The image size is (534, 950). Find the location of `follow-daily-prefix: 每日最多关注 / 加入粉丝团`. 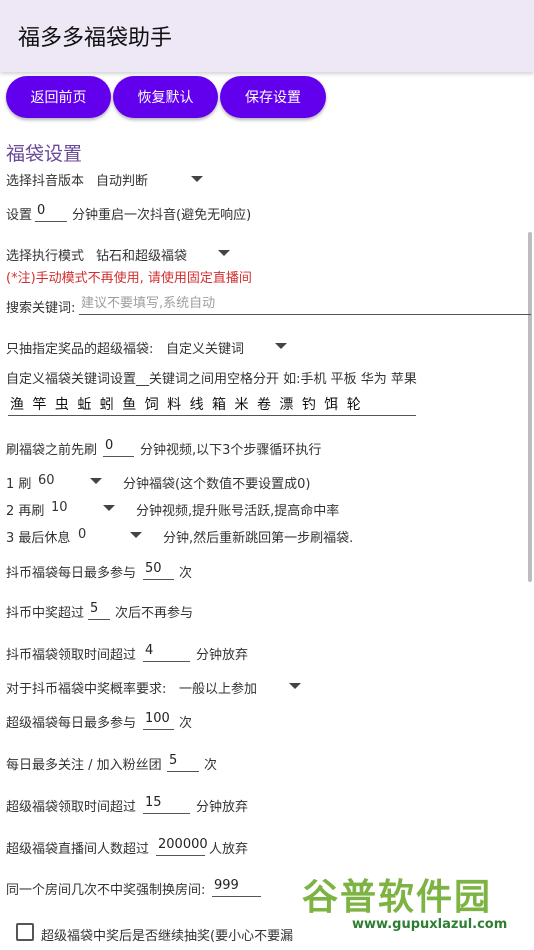

follow-daily-prefix: 每日最多关注 / 加入粉丝团 is located at coordinates (84, 765).